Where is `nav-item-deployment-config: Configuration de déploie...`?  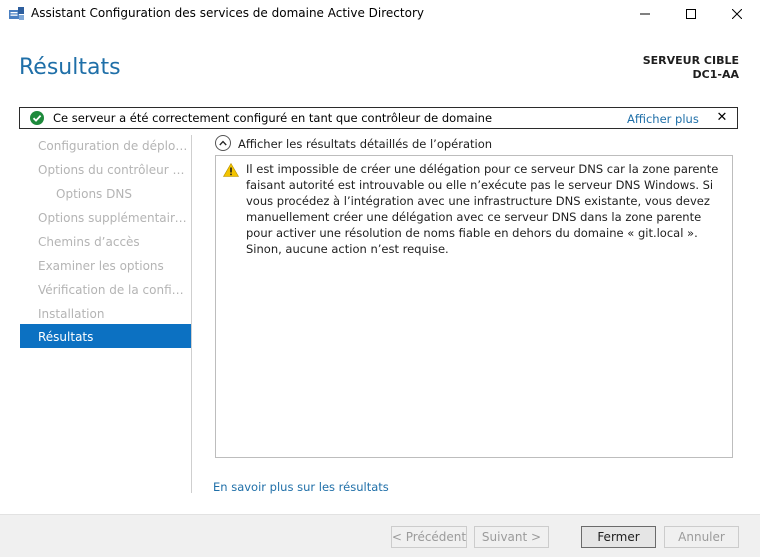
nav-item-deployment-config: Configuration de déploie... is located at coordinates (113, 146).